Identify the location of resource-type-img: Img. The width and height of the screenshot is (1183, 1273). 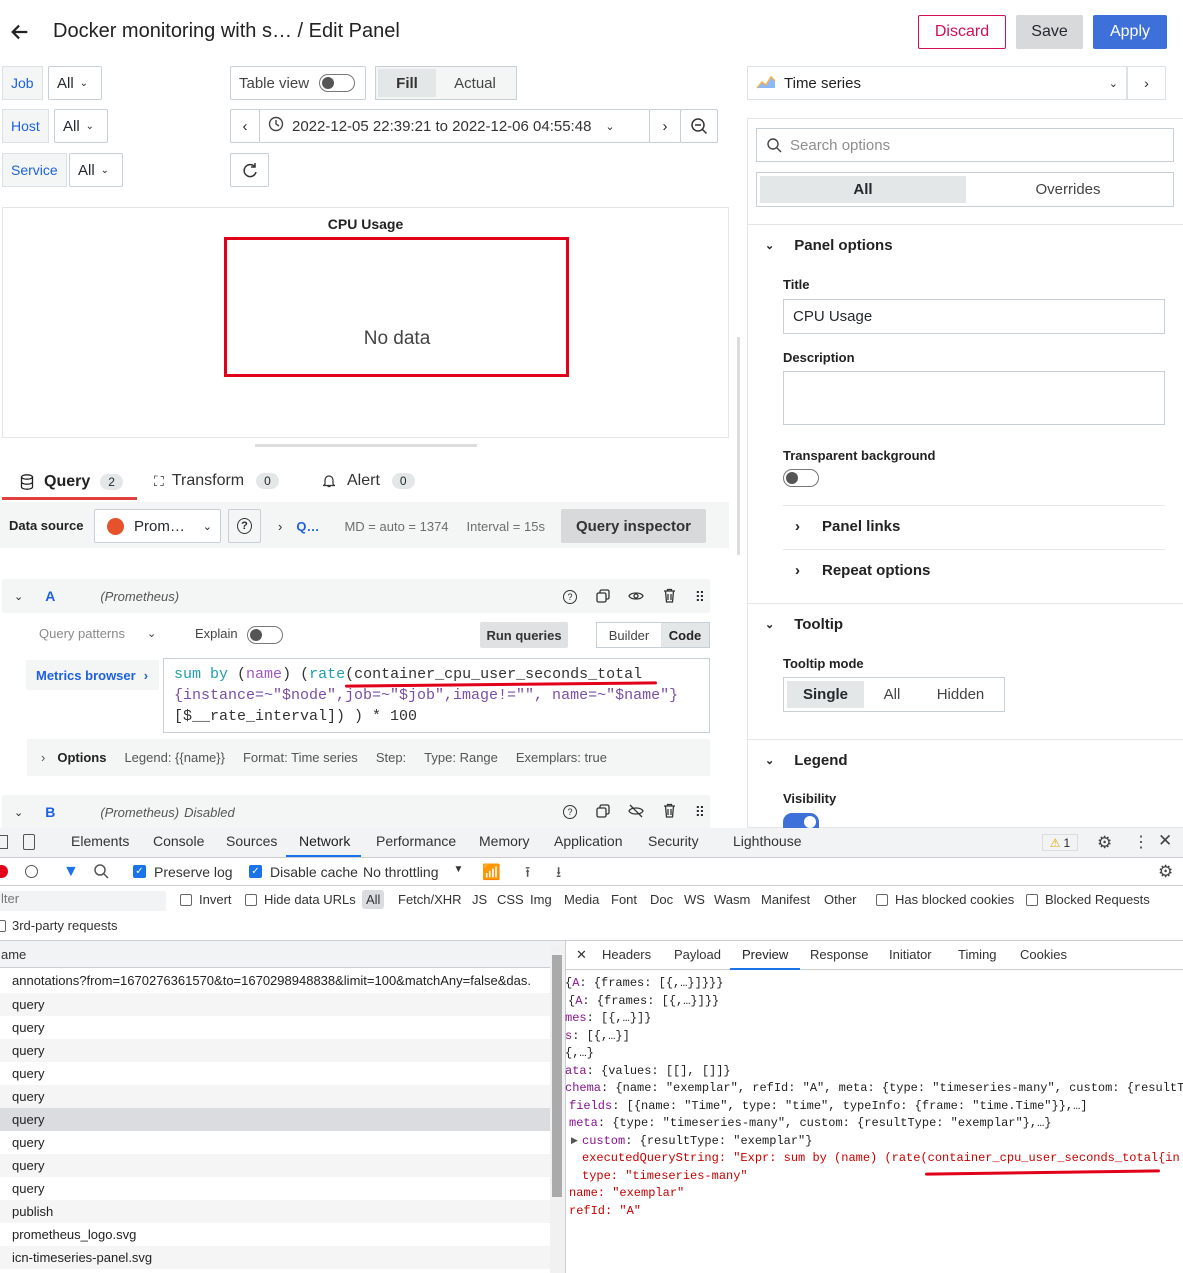
(541, 899).